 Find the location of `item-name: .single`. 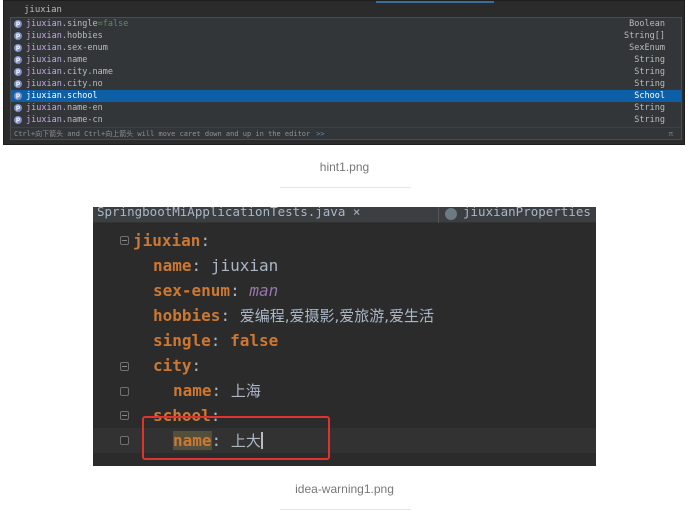

item-name: .single is located at coordinates (79, 24).